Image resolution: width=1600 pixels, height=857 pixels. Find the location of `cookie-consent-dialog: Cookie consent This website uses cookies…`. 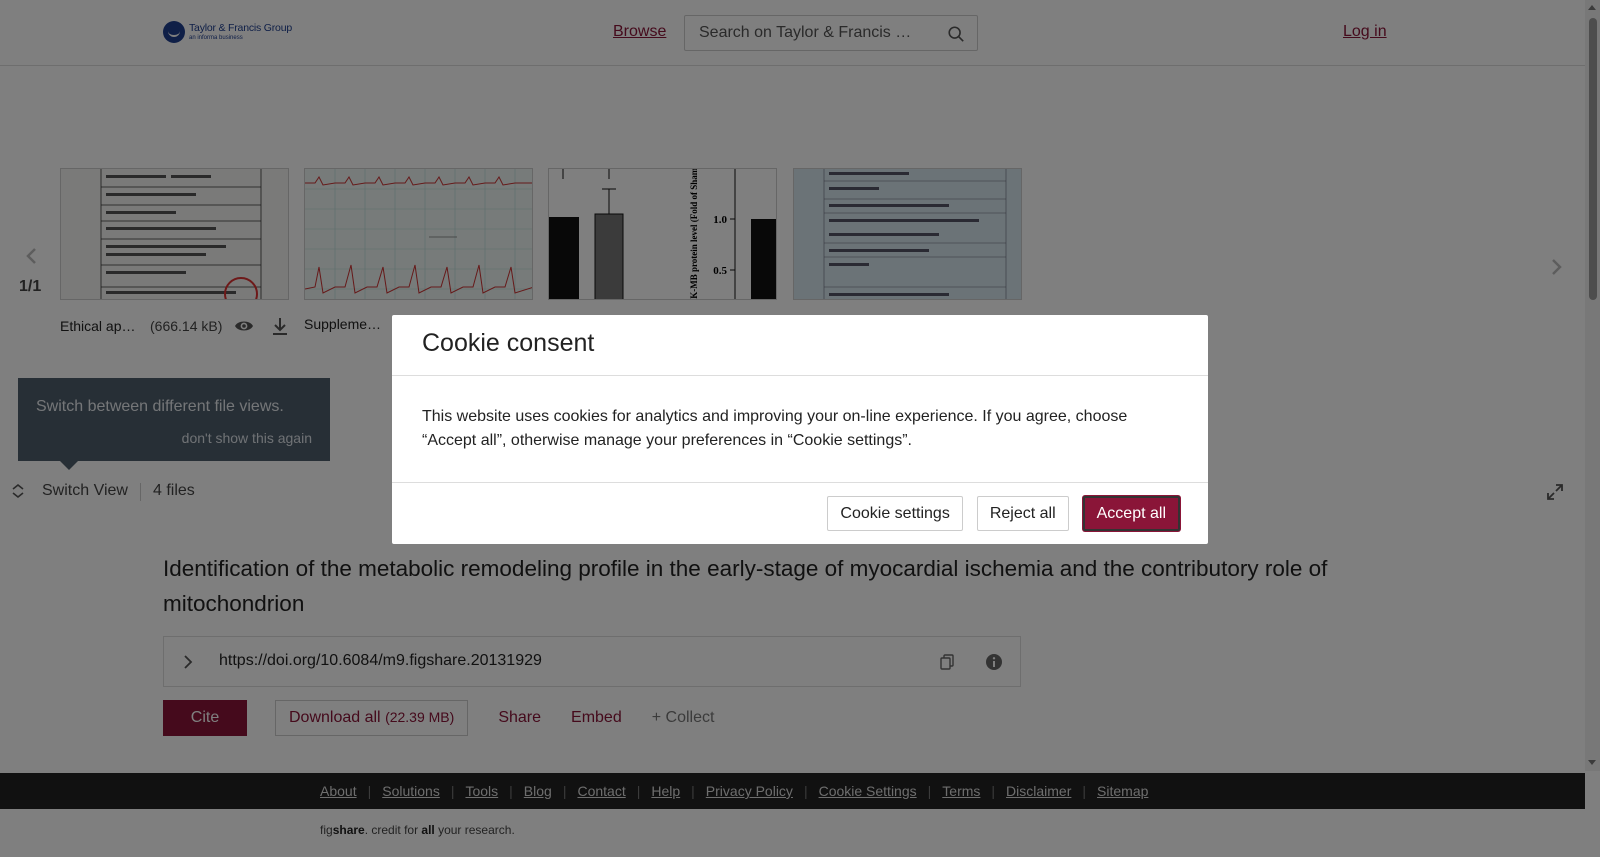

cookie-consent-dialog: Cookie consent This website uses cookies… is located at coordinates (800, 429).